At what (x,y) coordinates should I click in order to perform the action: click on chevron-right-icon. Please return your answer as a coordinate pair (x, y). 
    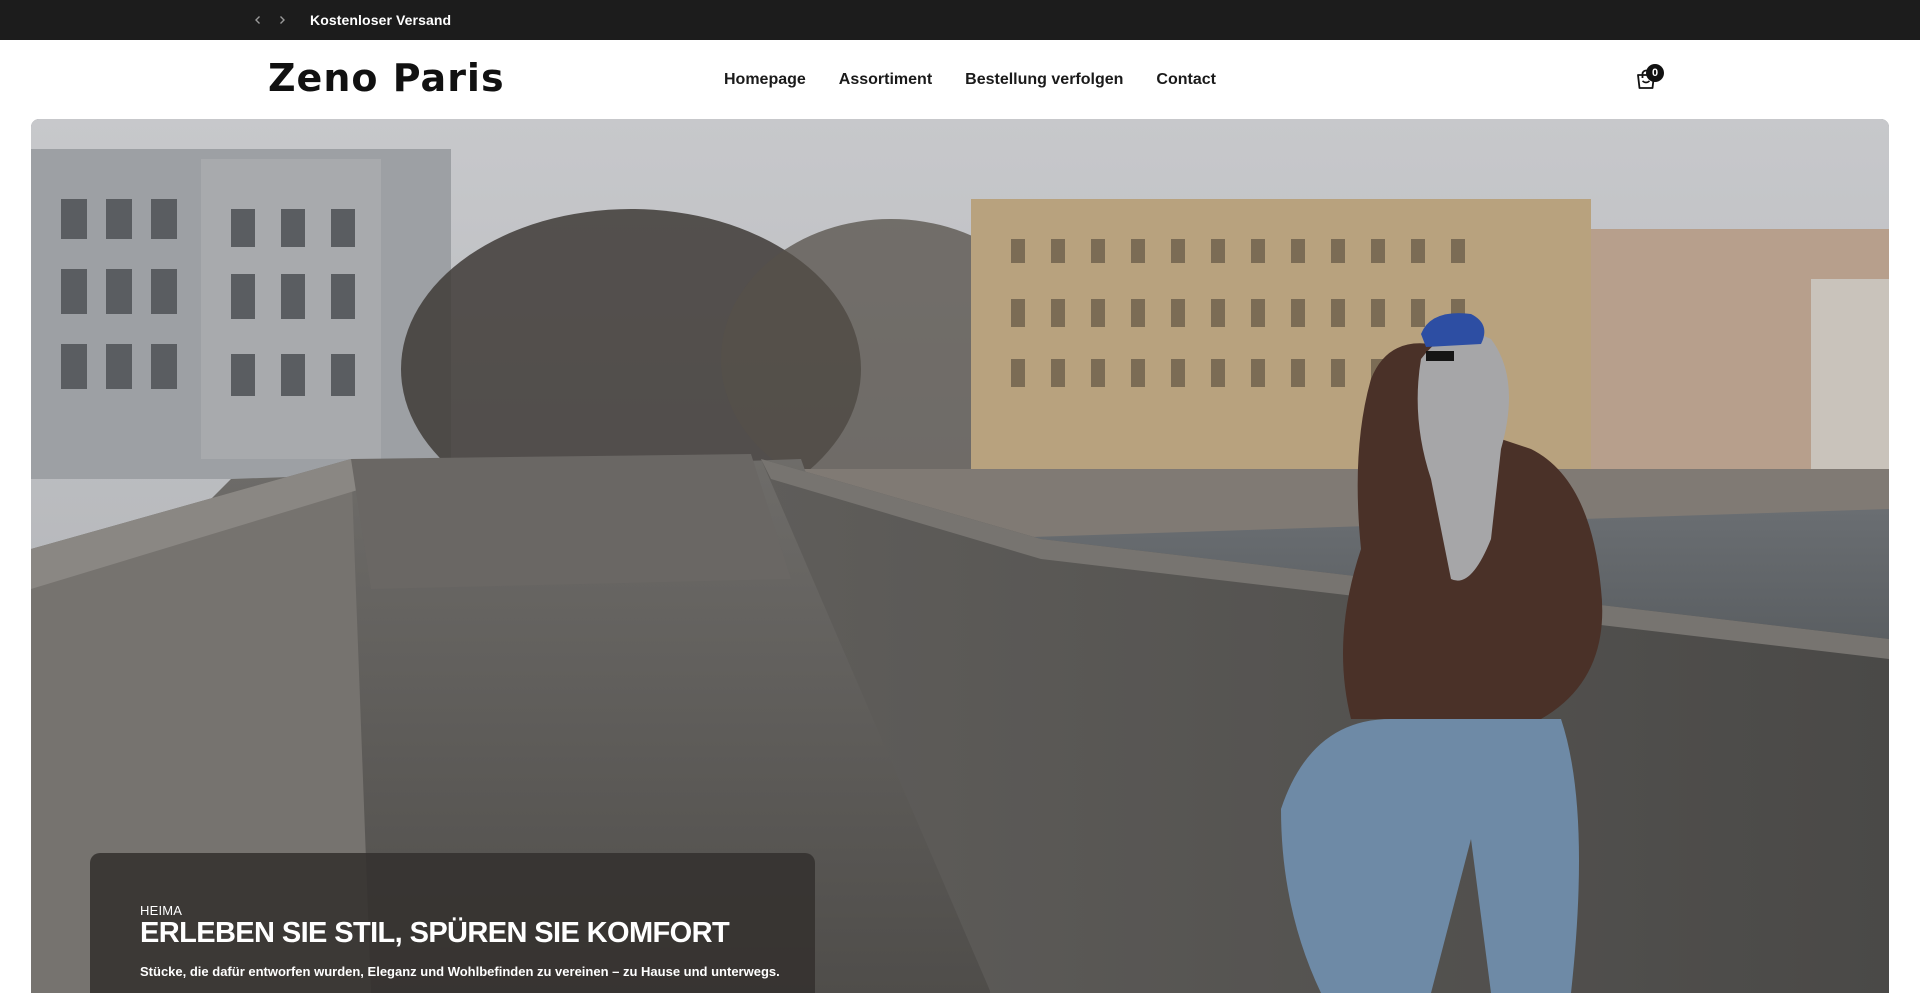
    Looking at the image, I should click on (282, 20).